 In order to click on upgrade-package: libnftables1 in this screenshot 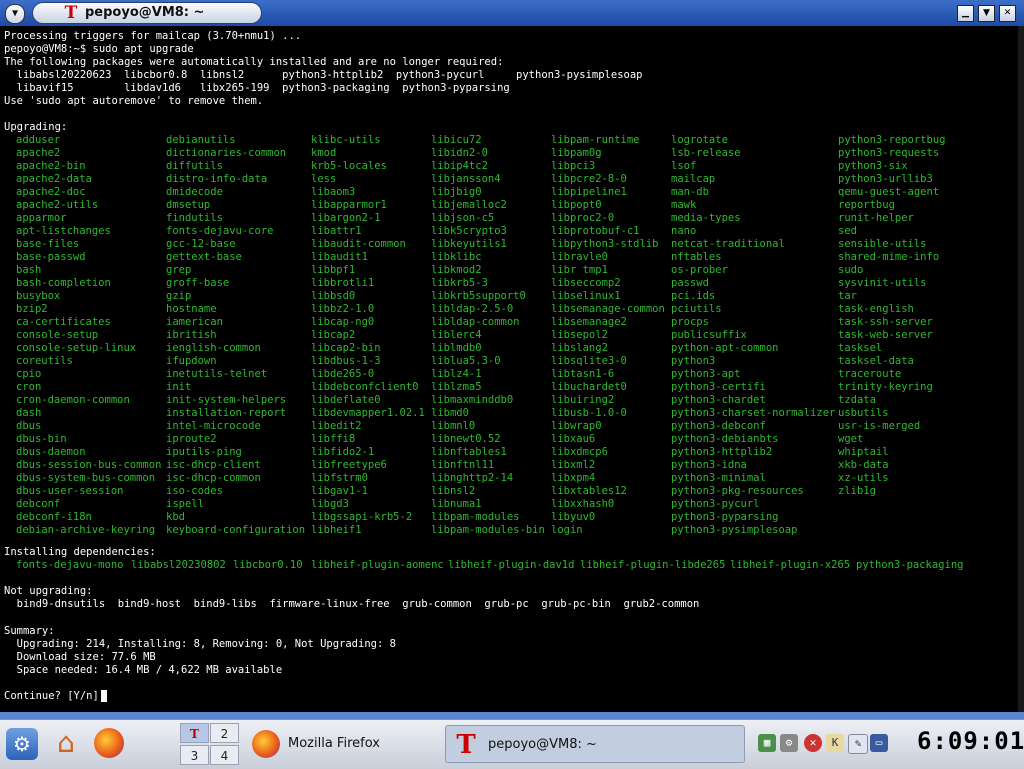, I will do `click(469, 452)`.